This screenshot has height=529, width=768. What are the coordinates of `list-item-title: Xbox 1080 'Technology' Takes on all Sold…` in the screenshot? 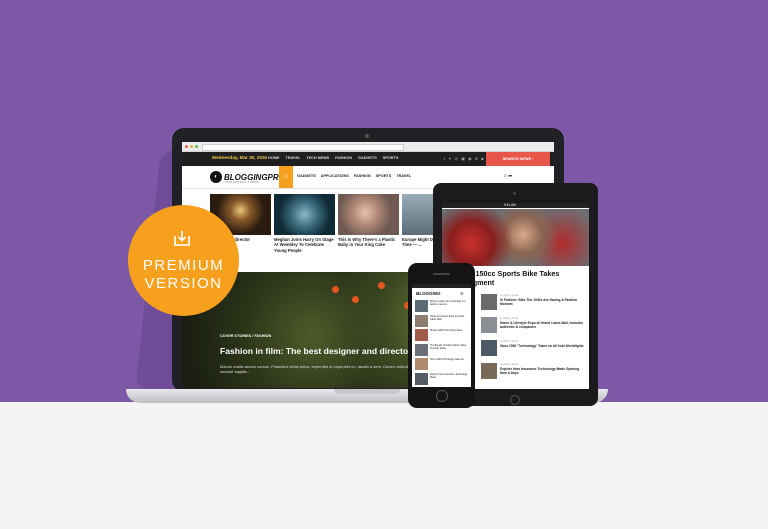 It's located at (542, 346).